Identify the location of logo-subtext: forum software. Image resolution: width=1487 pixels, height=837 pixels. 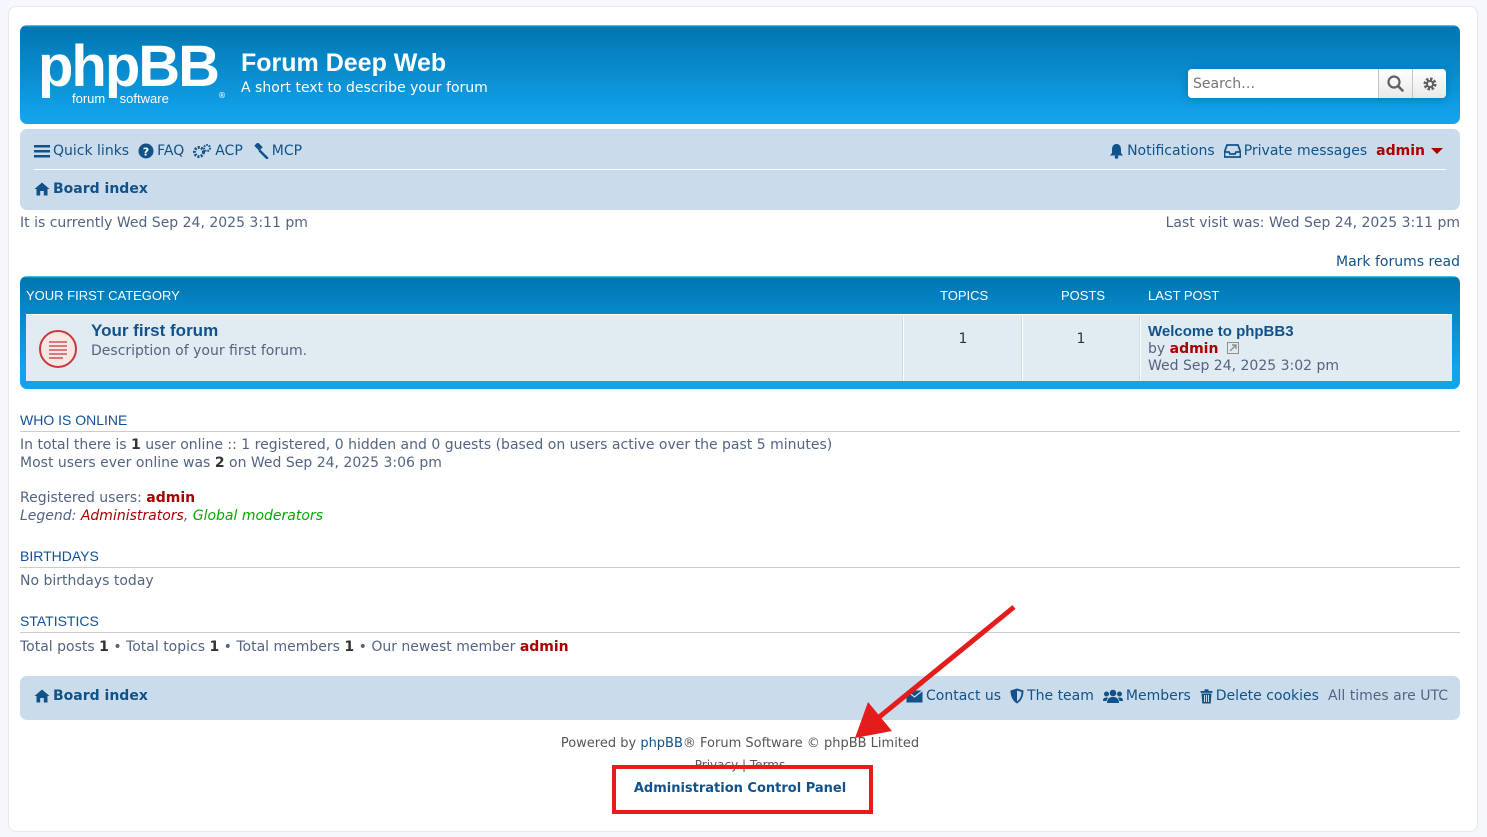
(120, 98).